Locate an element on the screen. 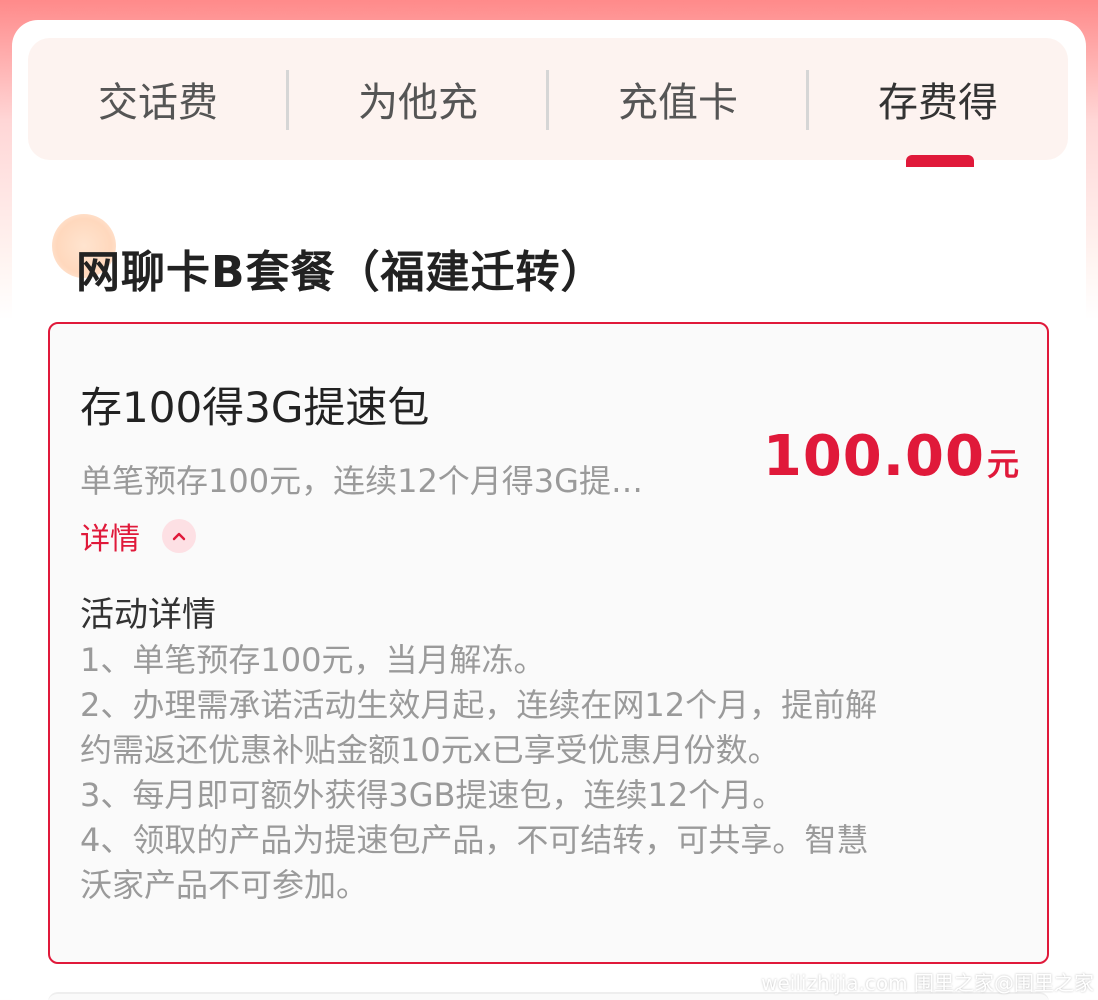 Image resolution: width=1098 pixels, height=1000 pixels. activity-line: 沃家产品不可参加。 is located at coordinates (224, 885).